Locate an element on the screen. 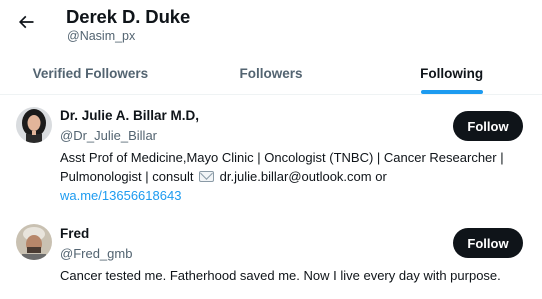 The width and height of the screenshot is (542, 299). envelope-icon is located at coordinates (207, 176).